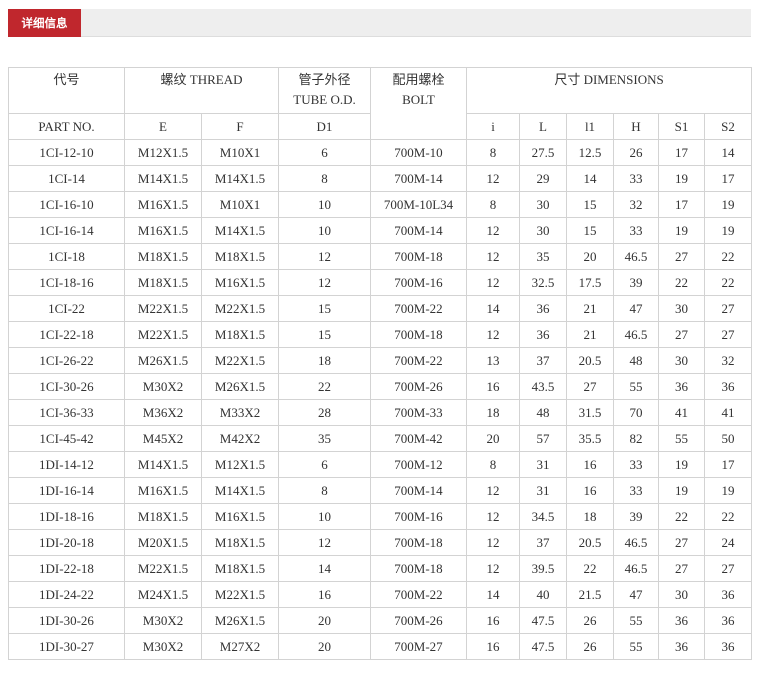 The width and height of the screenshot is (763, 673). What do you see at coordinates (590, 412) in the screenshot?
I see `cell-dim-l1: 31.5` at bounding box center [590, 412].